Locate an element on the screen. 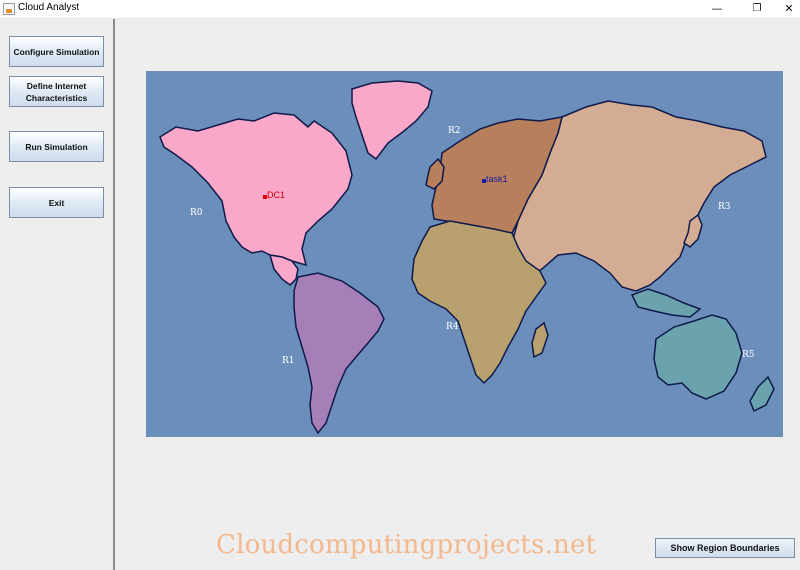 The width and height of the screenshot is (800, 570). region-label-r0: R0 is located at coordinates (196, 213).